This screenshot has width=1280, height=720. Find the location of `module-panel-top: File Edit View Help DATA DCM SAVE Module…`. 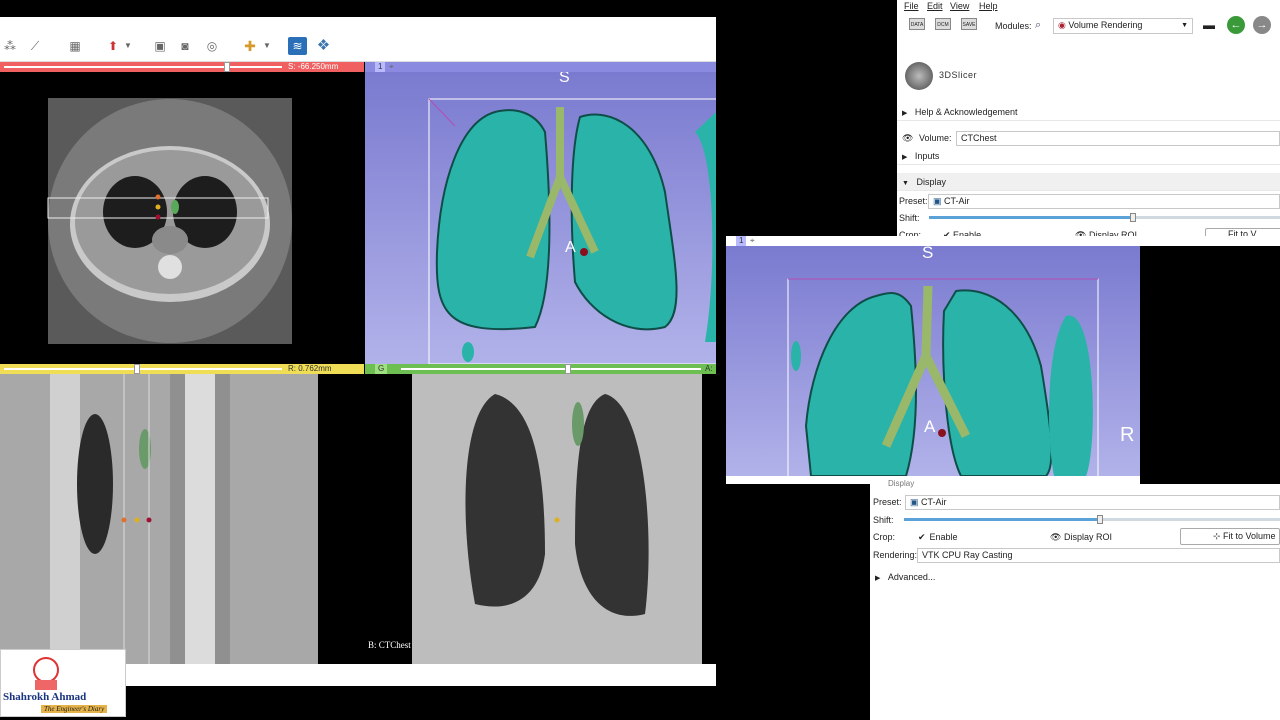

module-panel-top: File Edit View Help DATA DCM SAVE Module… is located at coordinates (1088, 120).